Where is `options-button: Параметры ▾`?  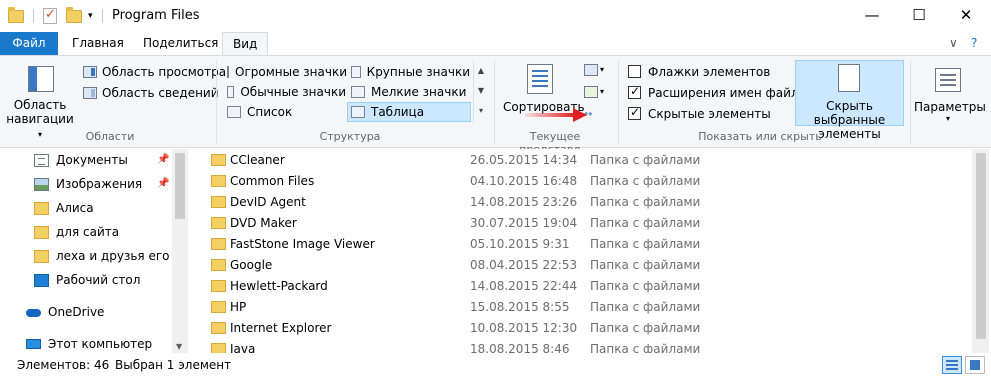 options-button: Параметры ▾ is located at coordinates (950, 93).